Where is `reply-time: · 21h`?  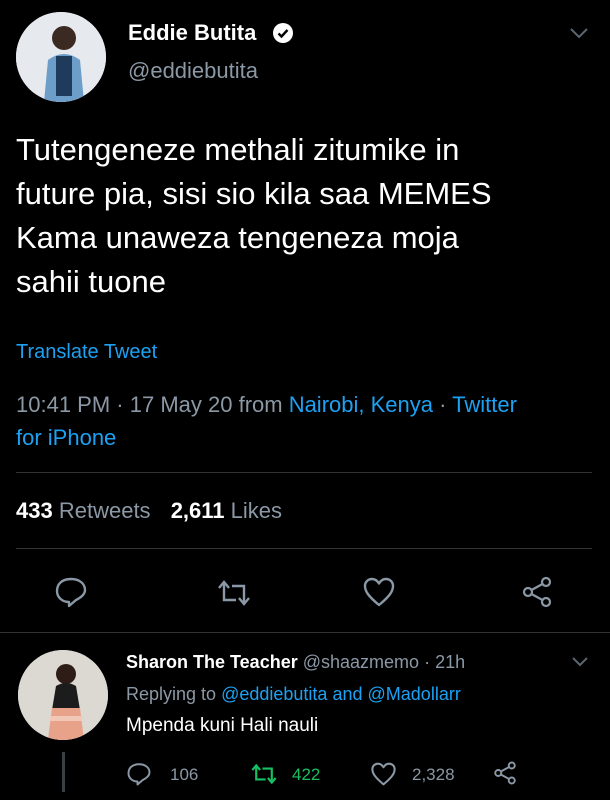 reply-time: · 21h is located at coordinates (444, 662).